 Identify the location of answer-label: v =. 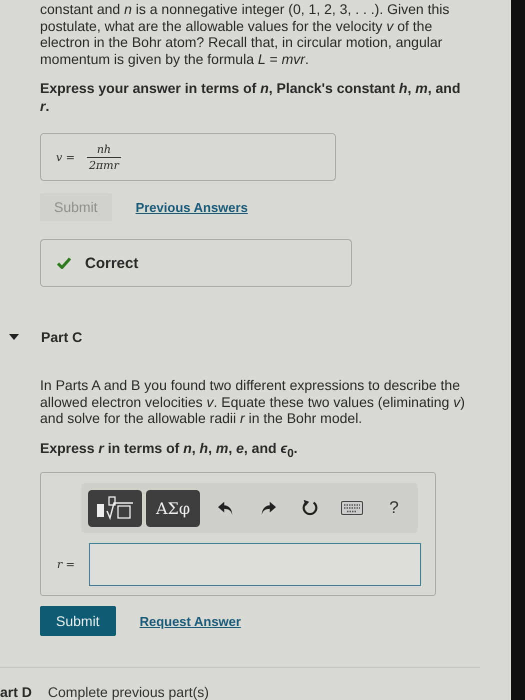
(65, 157).